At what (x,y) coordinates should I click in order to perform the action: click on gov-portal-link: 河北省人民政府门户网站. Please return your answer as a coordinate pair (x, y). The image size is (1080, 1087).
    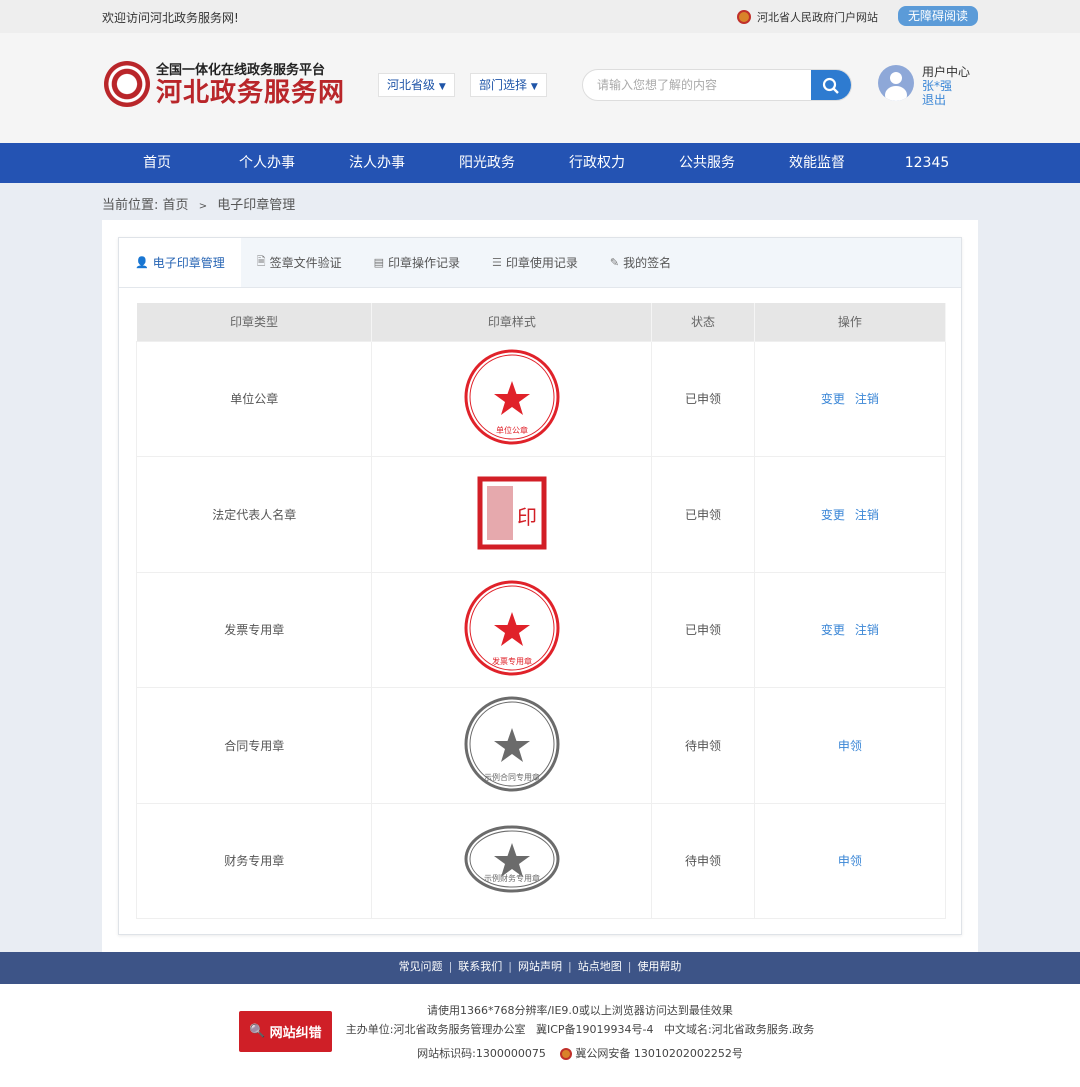
    Looking at the image, I should click on (807, 17).